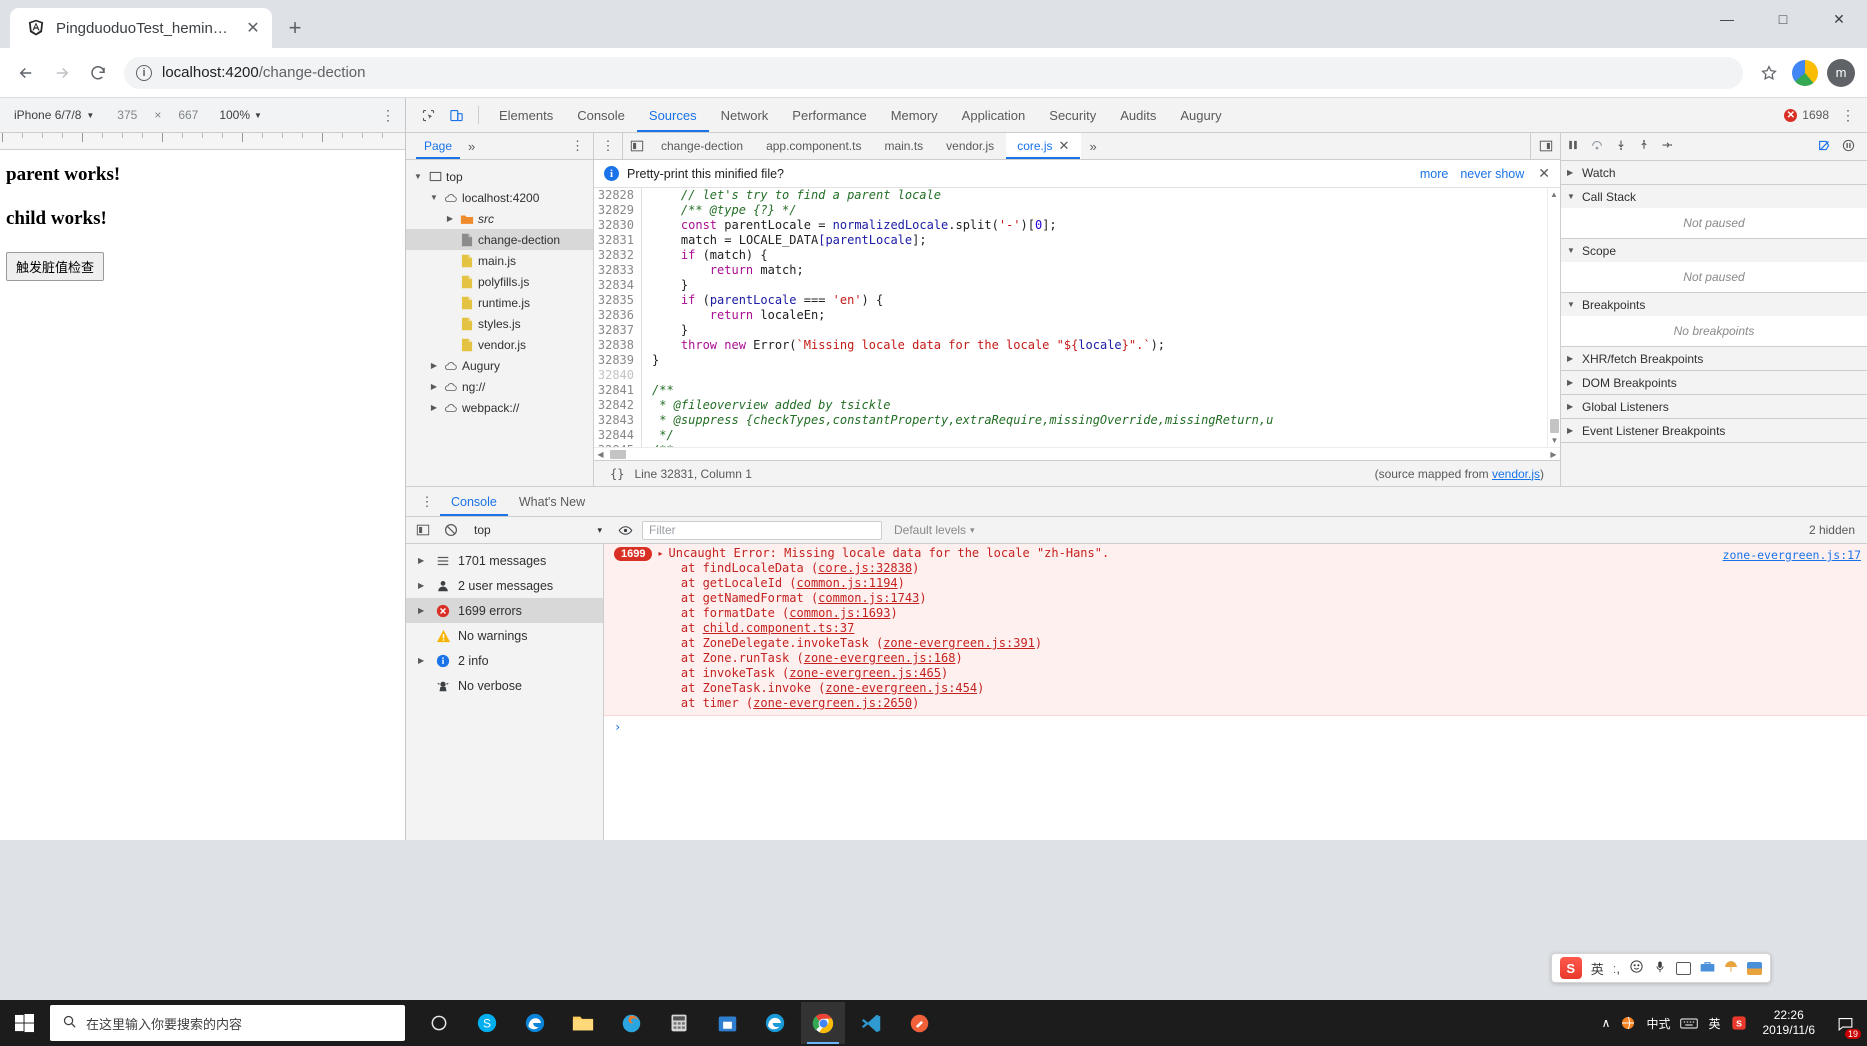  I want to click on stack-frame-link: zone-evergreen.js:168, so click(880, 658).